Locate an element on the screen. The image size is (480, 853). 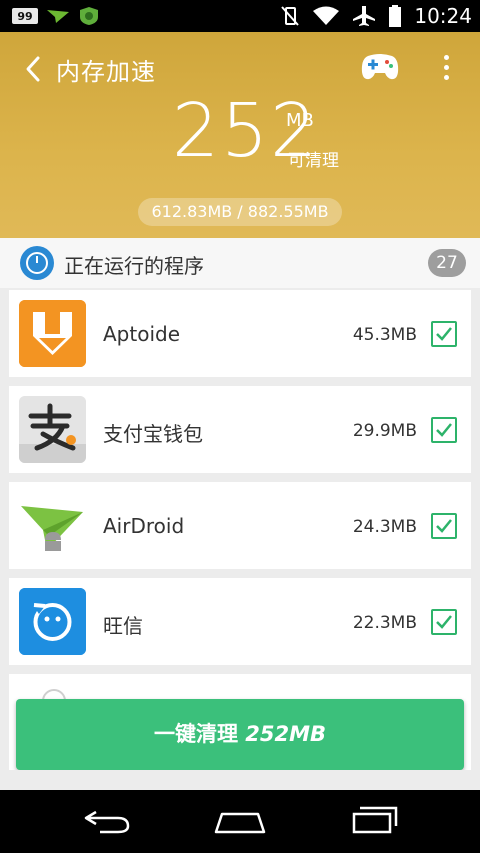
running-apps-count: 27 is located at coordinates (447, 263).